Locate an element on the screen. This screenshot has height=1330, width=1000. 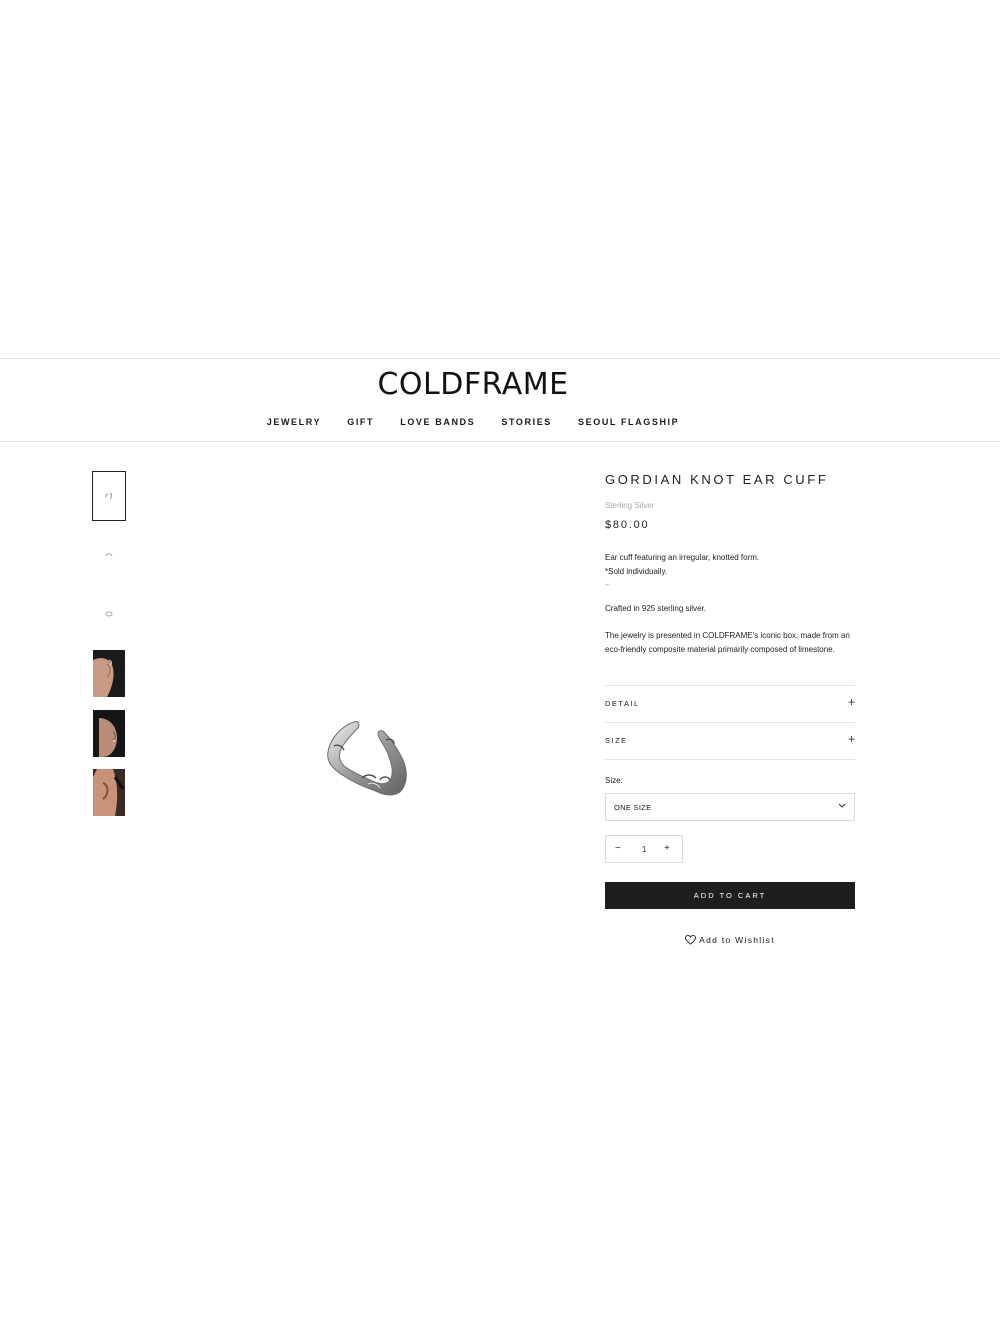
product-price: $80.00 is located at coordinates (627, 525).